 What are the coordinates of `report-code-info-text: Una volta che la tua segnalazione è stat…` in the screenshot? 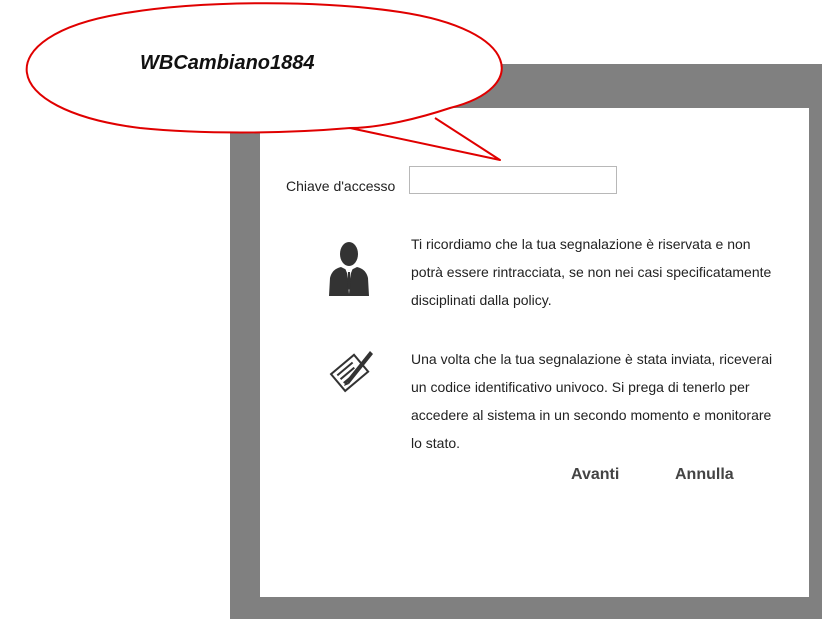 It's located at (592, 401).